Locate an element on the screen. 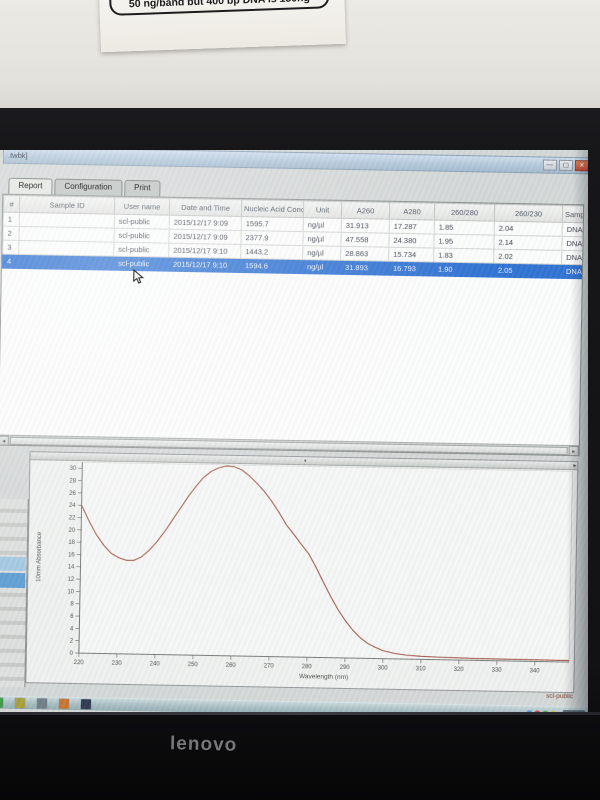 This screenshot has width=600, height=800. svg-text: 340 is located at coordinates (535, 671).